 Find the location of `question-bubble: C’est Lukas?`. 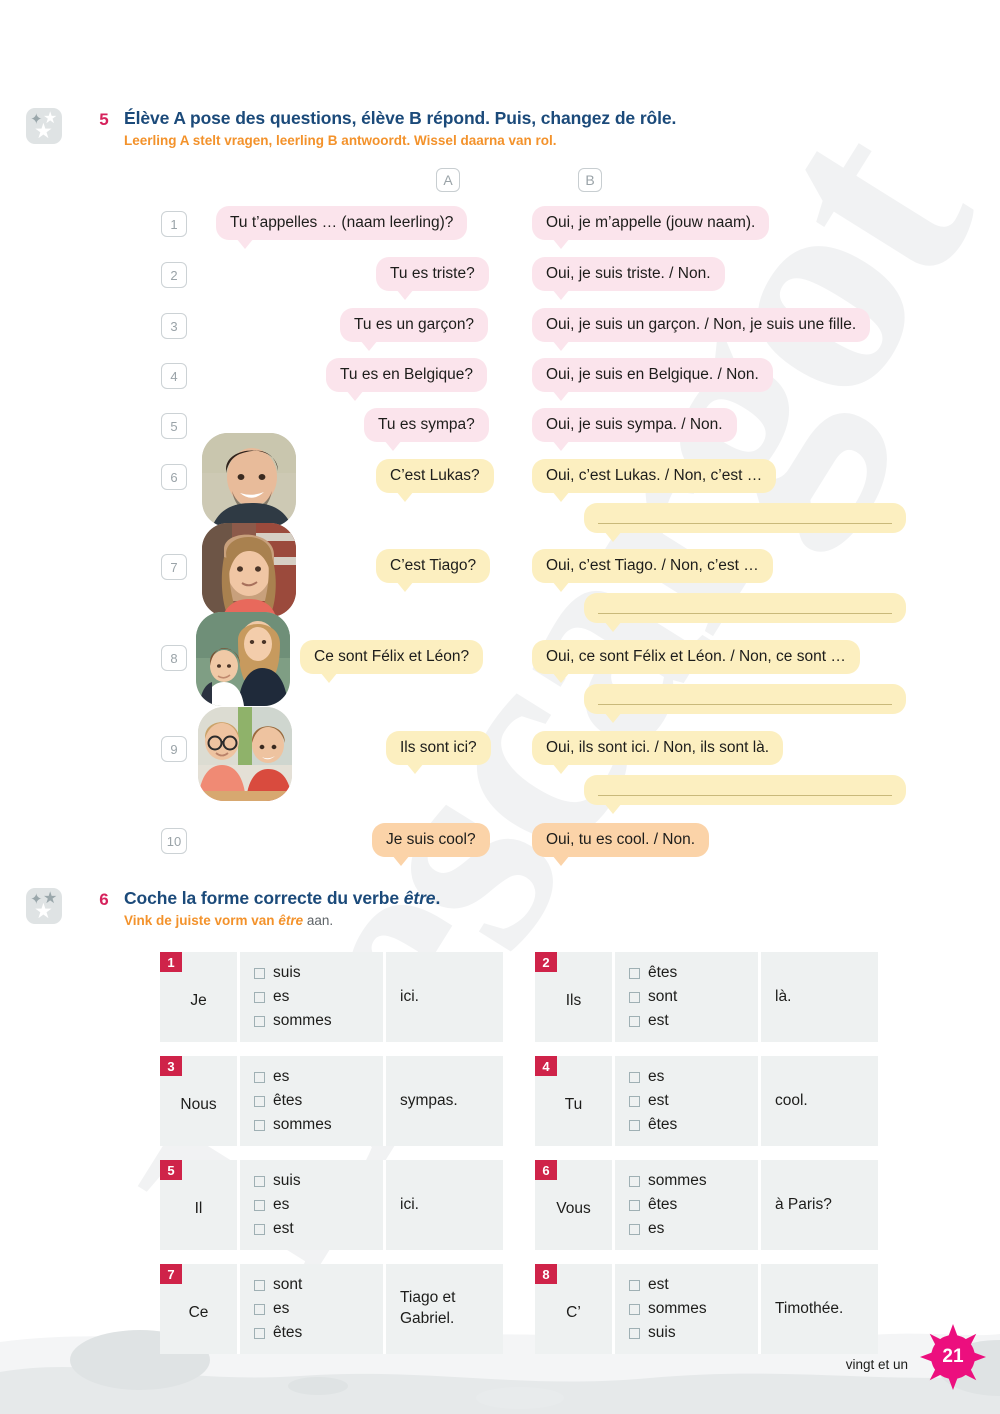

question-bubble: C’est Lukas? is located at coordinates (435, 481).